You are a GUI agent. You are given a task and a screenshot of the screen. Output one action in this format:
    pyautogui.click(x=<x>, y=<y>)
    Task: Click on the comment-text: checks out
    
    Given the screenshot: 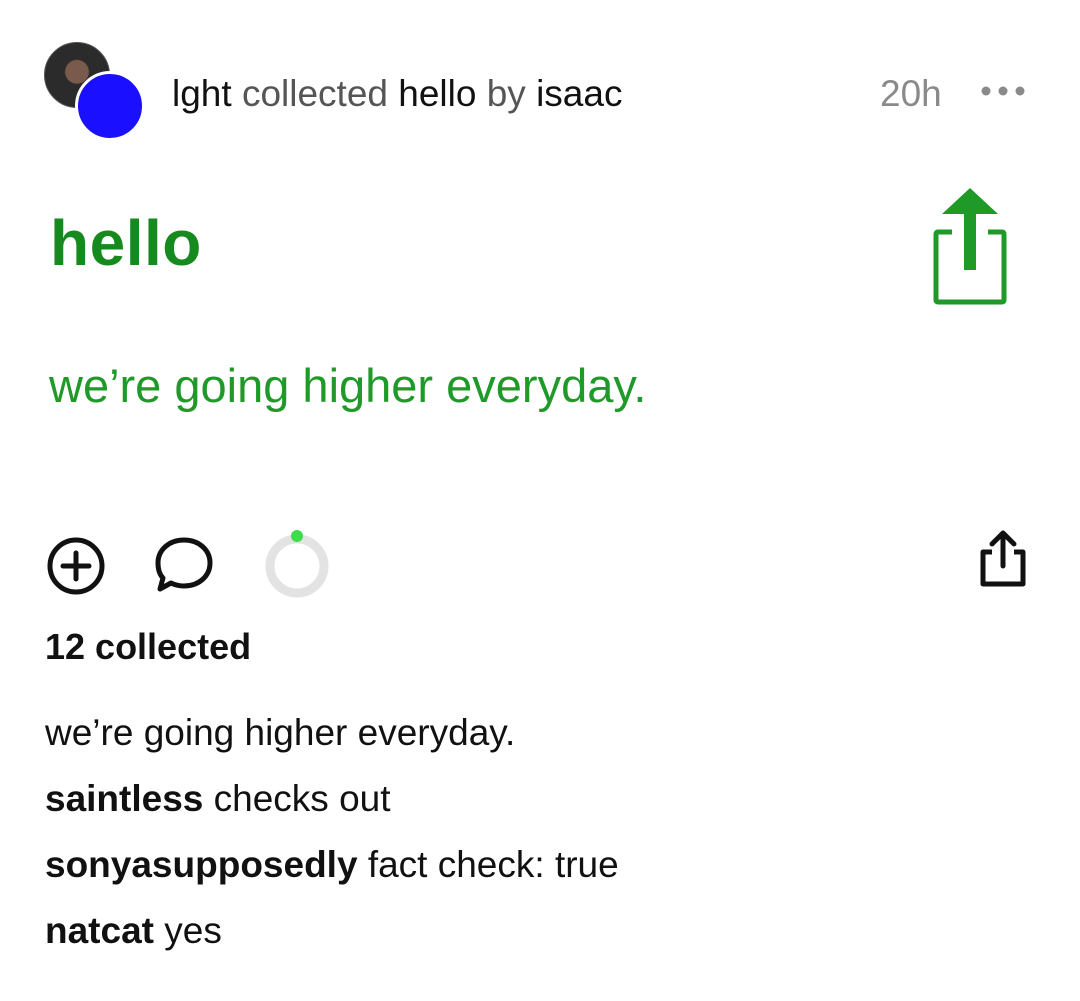 What is the action you would take?
    pyautogui.click(x=302, y=798)
    